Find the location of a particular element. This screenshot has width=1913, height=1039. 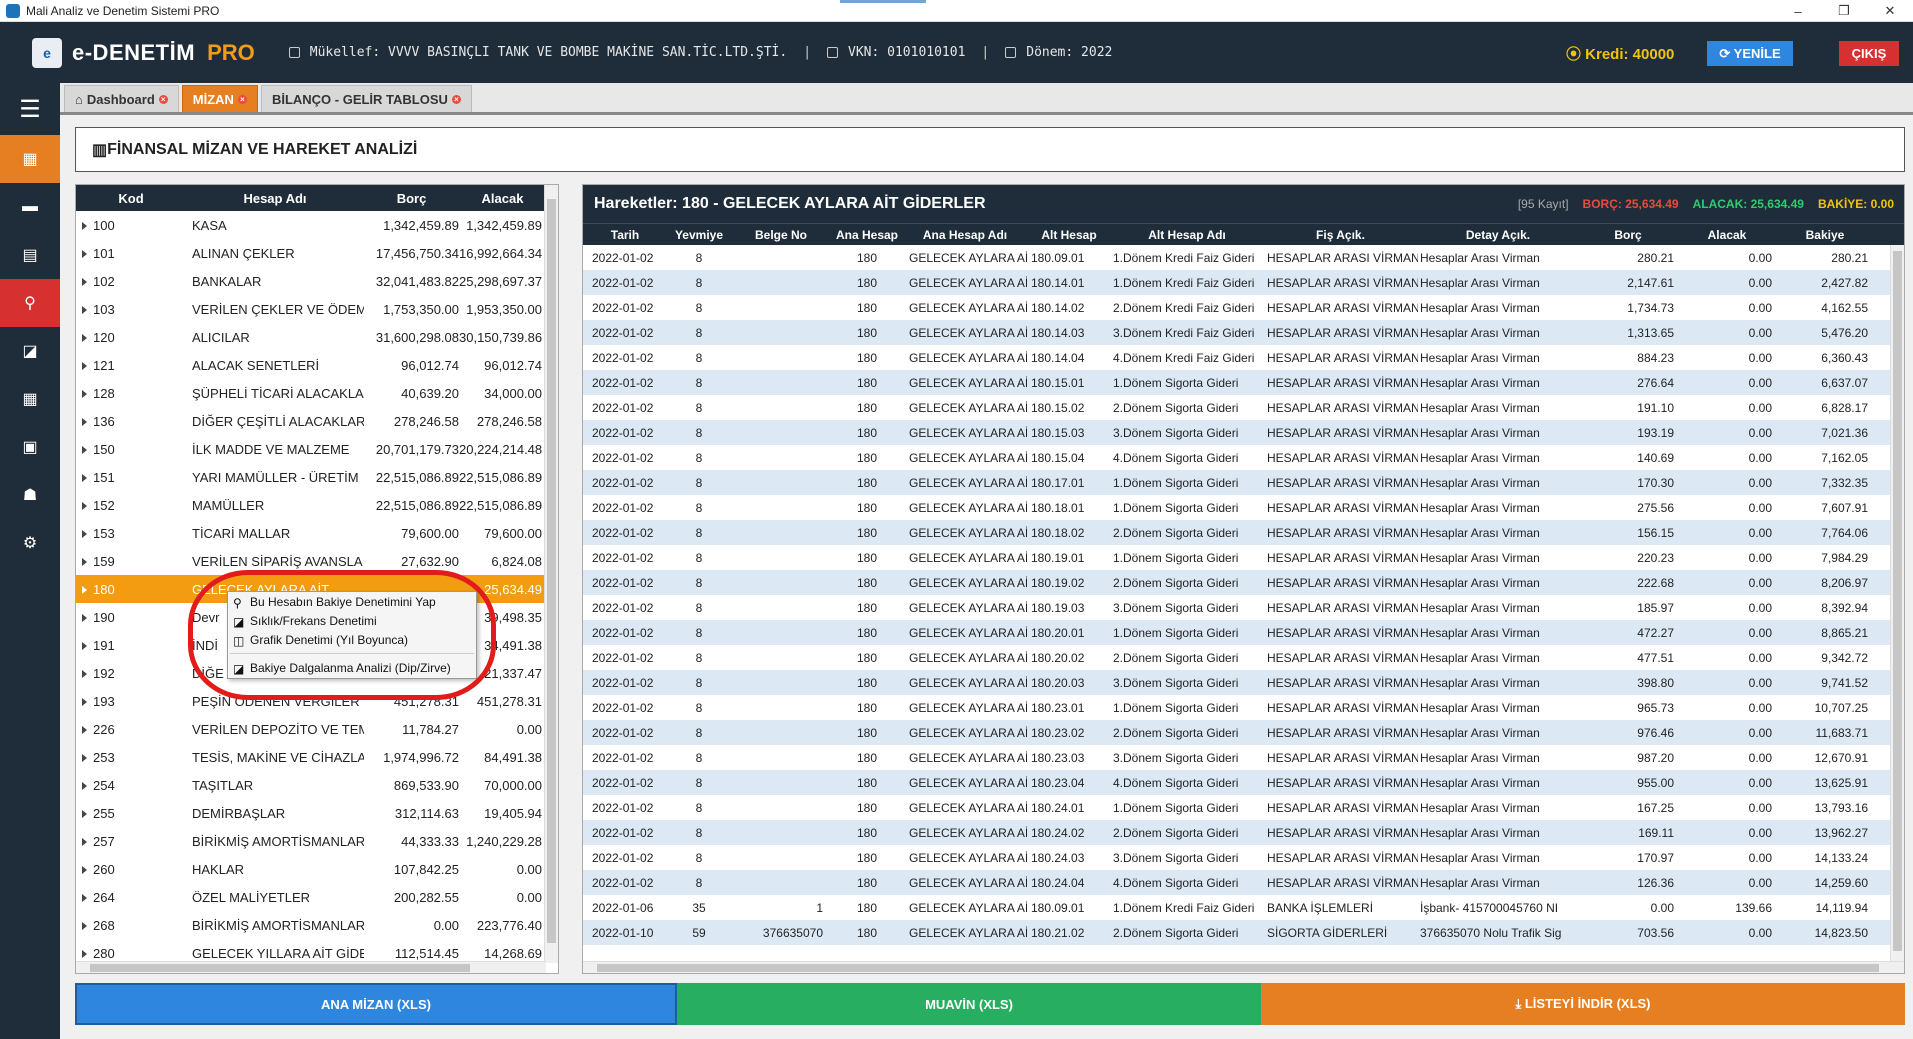

table-row: 264 ÖZEL MALİYETLER 200,282.55 0.00 is located at coordinates (317, 897).